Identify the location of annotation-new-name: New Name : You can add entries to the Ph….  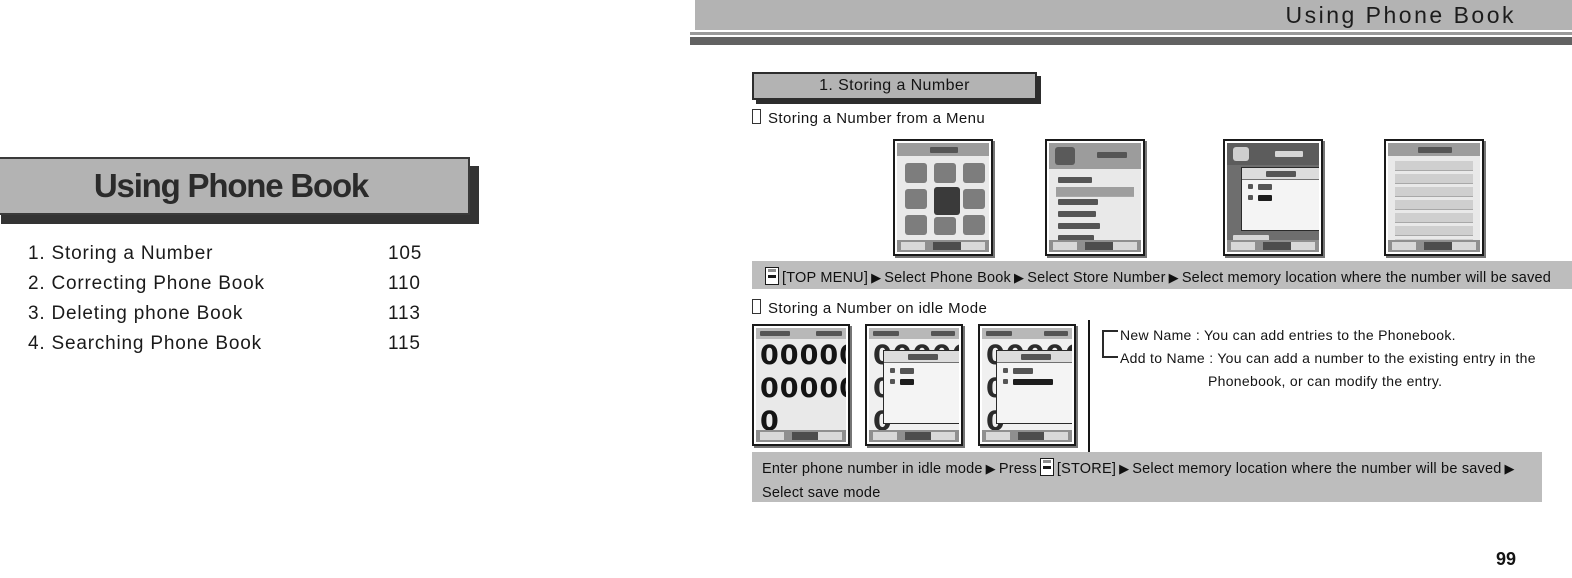
(1288, 335).